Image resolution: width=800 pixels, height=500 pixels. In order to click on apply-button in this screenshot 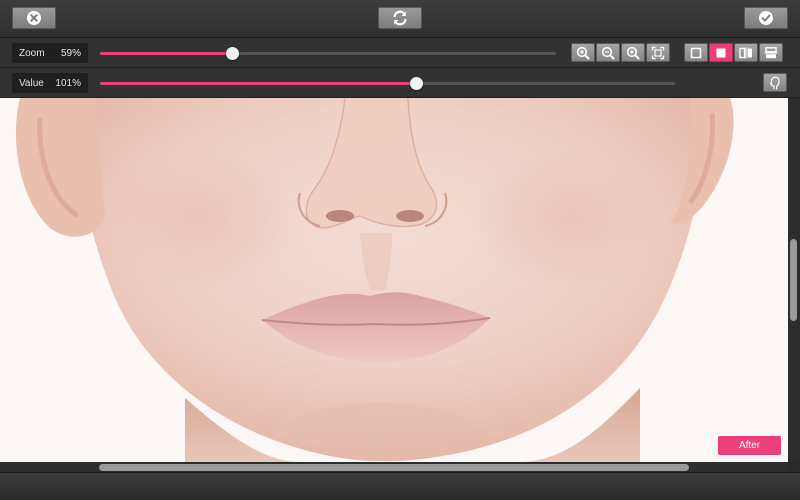, I will do `click(766, 18)`.